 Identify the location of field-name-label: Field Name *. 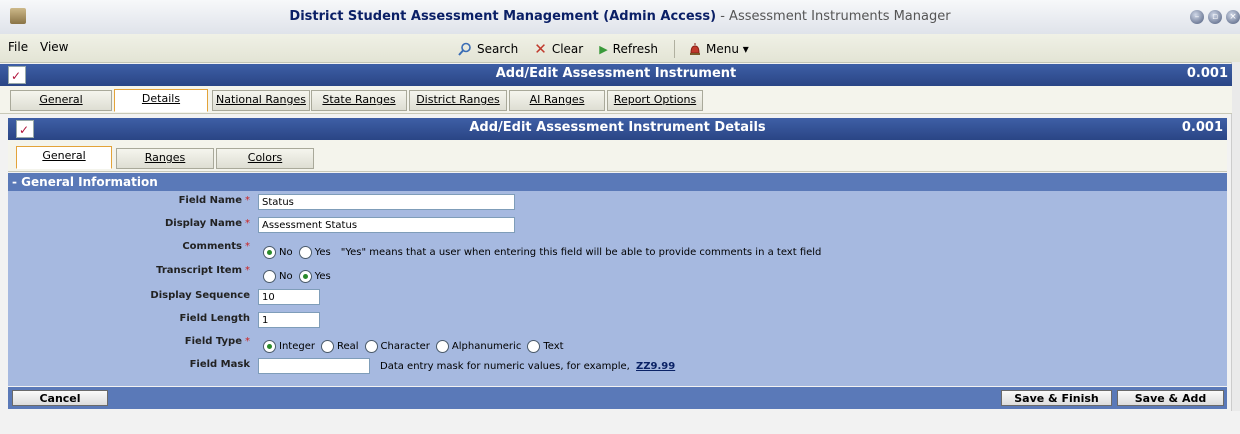
(214, 200).